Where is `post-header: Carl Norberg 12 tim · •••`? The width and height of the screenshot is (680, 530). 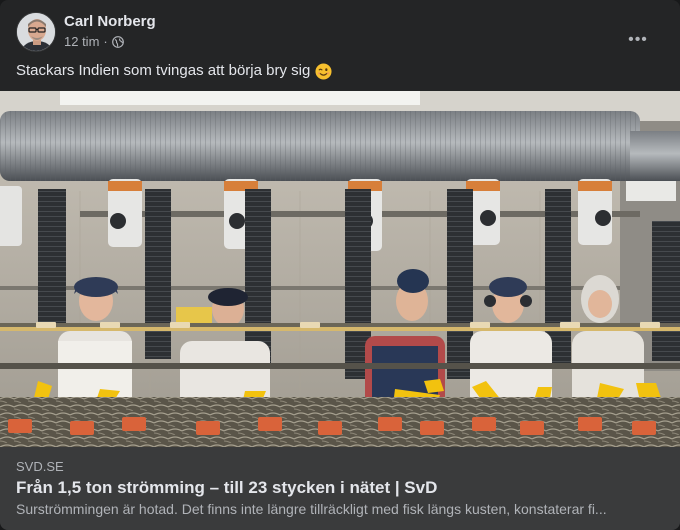 post-header: Carl Norberg 12 tim · ••• is located at coordinates (342, 33).